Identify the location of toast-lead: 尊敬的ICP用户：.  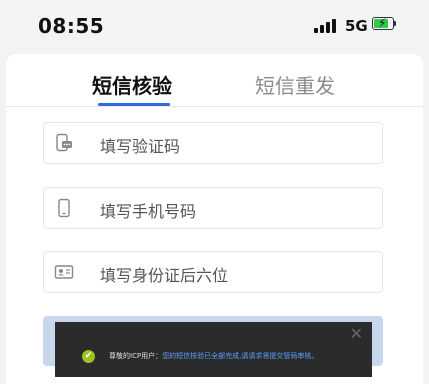
(136, 356).